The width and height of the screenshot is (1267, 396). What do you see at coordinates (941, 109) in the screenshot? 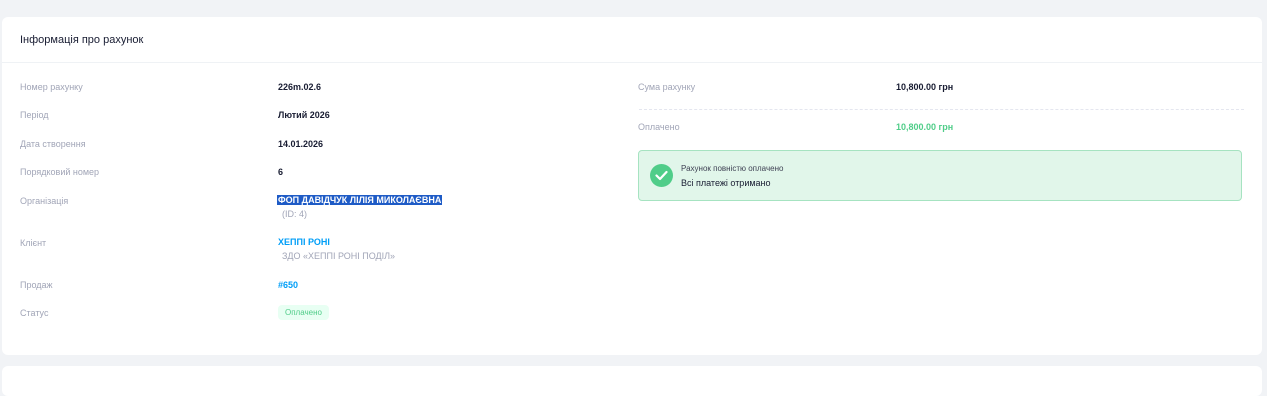
I see `summary-divider` at bounding box center [941, 109].